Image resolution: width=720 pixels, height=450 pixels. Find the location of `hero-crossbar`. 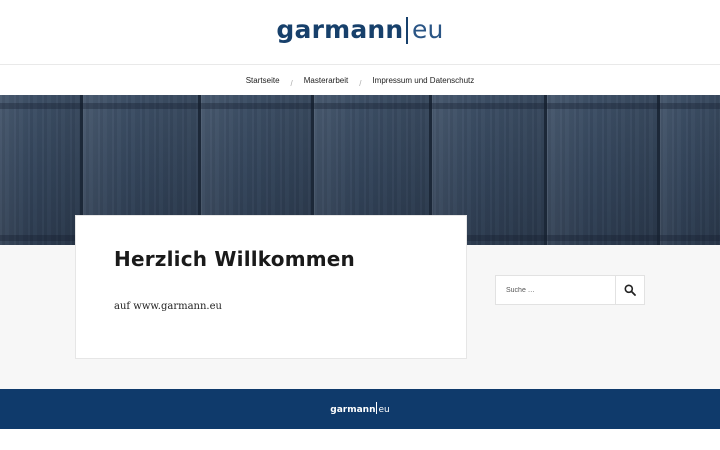

hero-crossbar is located at coordinates (360, 106).